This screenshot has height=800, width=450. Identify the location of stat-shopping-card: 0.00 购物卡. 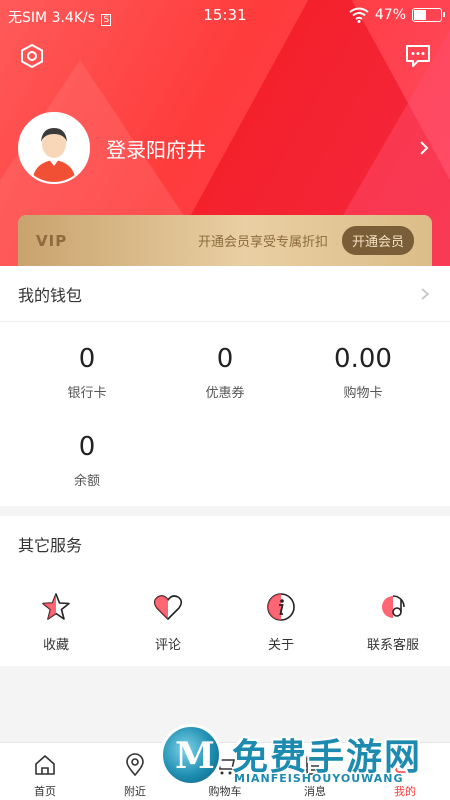
(363, 372).